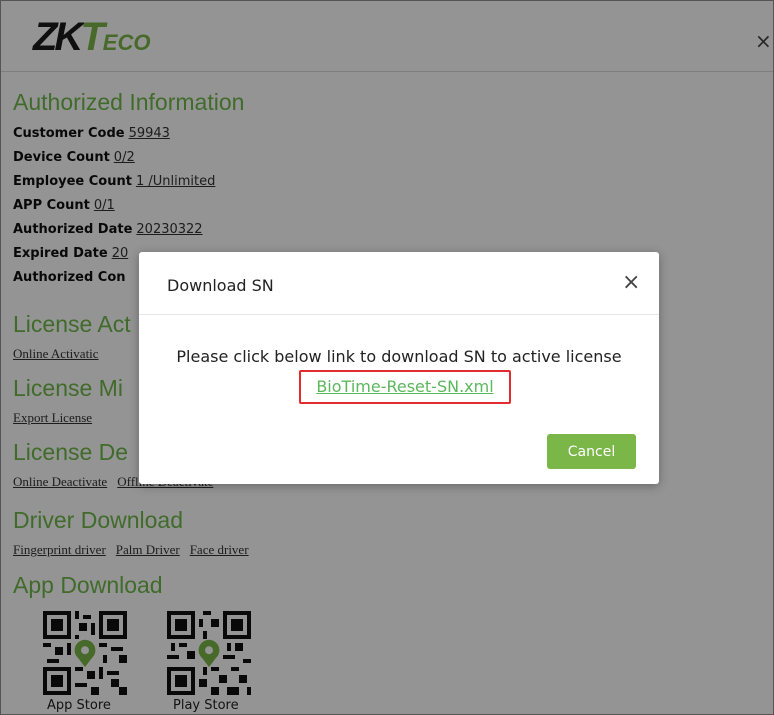 Image resolution: width=774 pixels, height=715 pixels. I want to click on sn-link-highlight: BioTime-Reset-SN.xml, so click(405, 387).